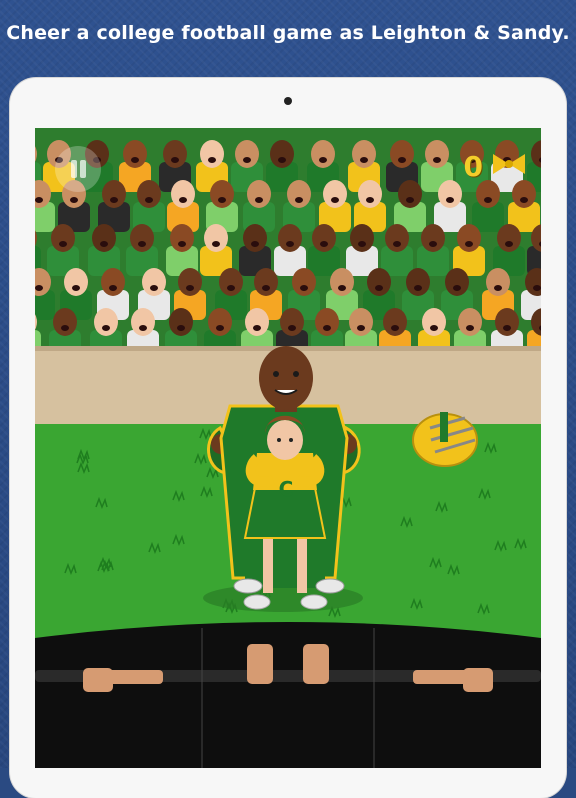 The width and height of the screenshot is (576, 798). Describe the element at coordinates (473, 166) in the screenshot. I see `score-counter: 0` at that location.